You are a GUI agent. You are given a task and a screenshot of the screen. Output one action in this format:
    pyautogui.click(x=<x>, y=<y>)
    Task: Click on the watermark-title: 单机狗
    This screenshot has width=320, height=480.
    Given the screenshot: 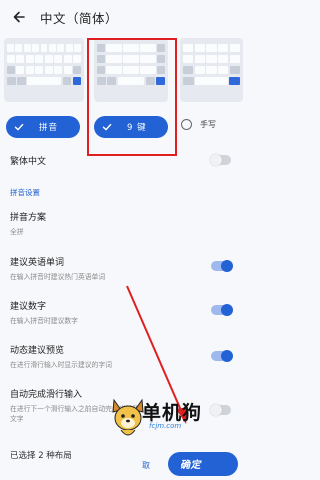 What is the action you would take?
    pyautogui.click(x=172, y=413)
    